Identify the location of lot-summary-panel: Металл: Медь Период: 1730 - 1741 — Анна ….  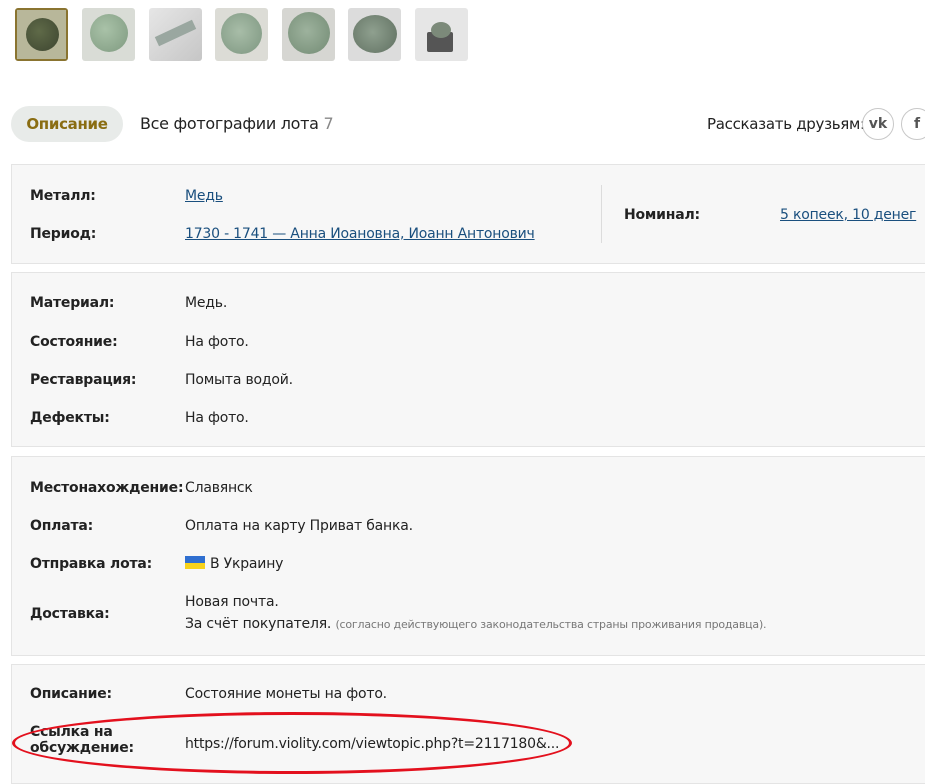
(468, 214).